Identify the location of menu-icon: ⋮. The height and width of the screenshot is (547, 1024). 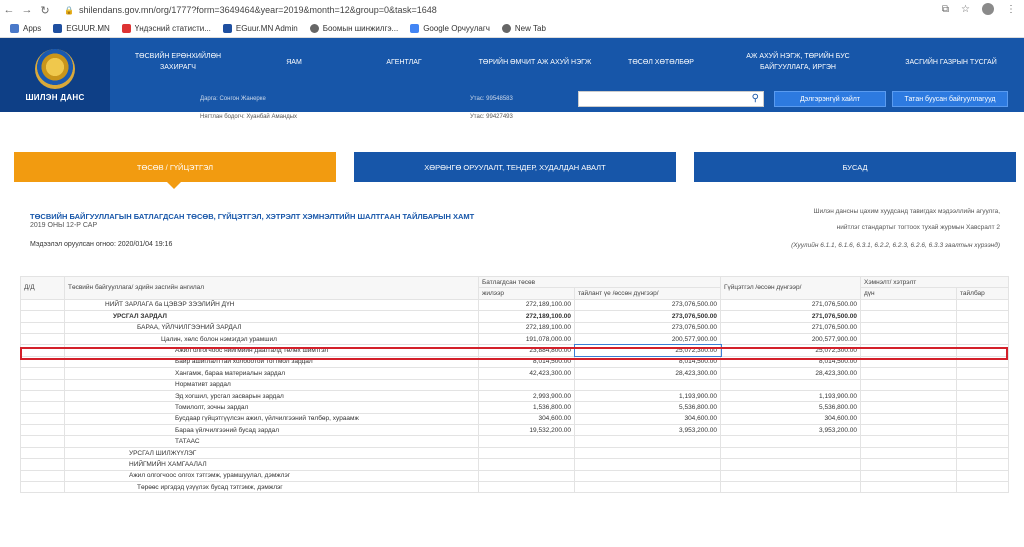
(1011, 9).